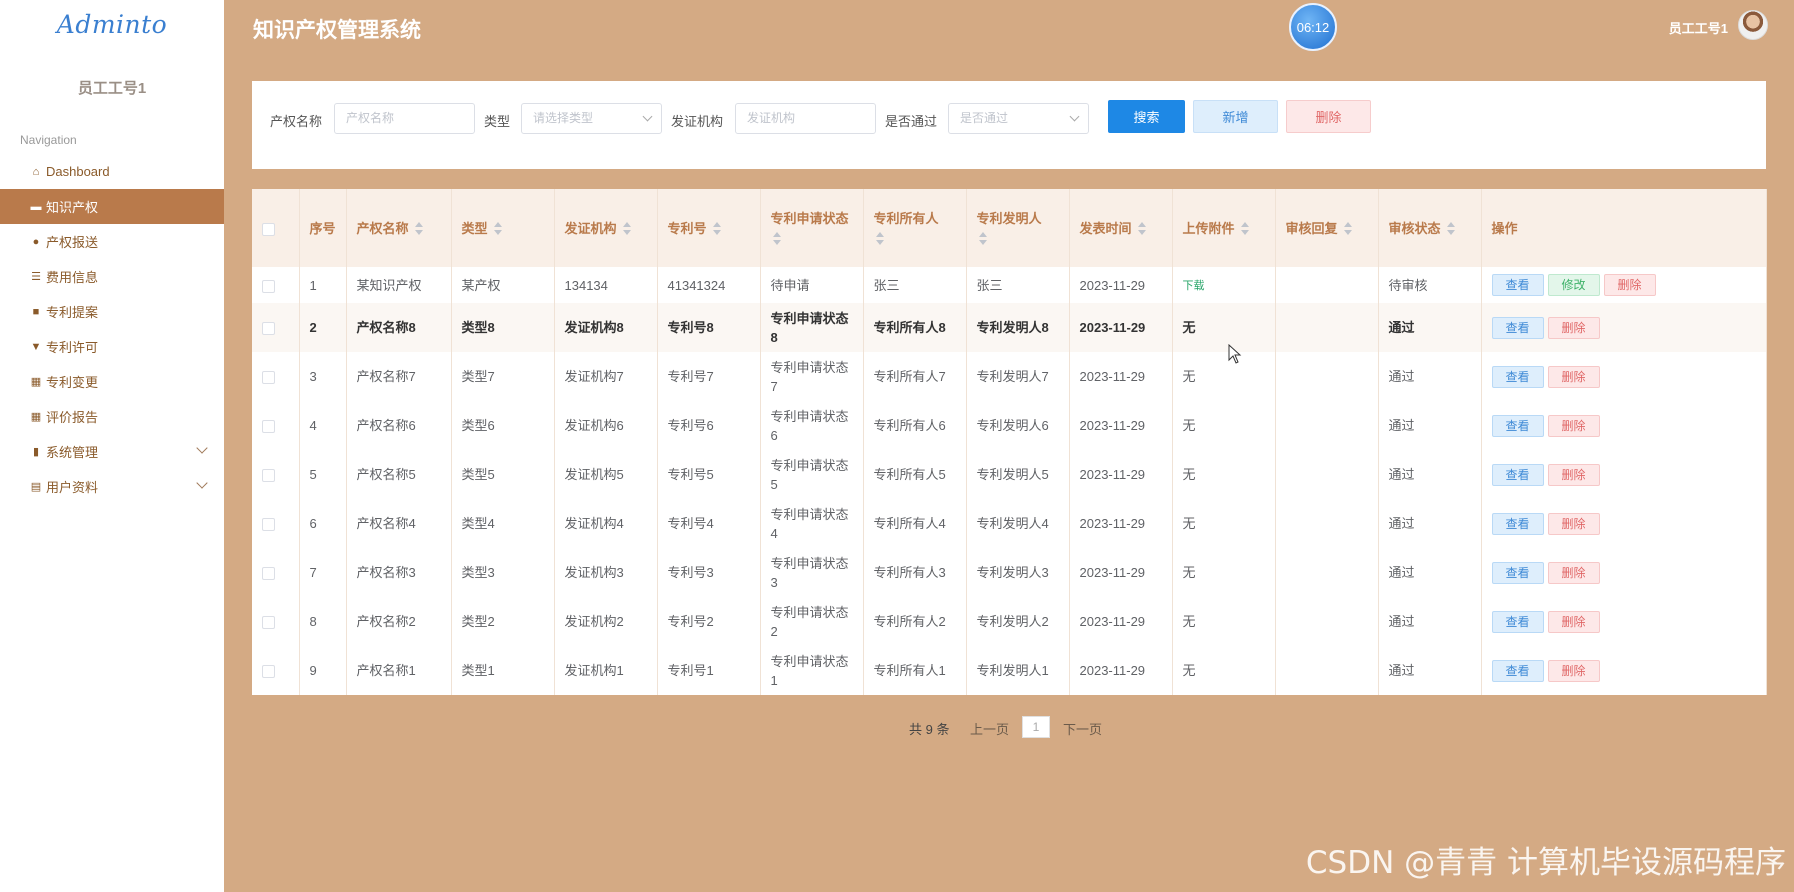 Image resolution: width=1794 pixels, height=892 pixels. Describe the element at coordinates (36, 241) in the screenshot. I see `user-icon: ●` at that location.